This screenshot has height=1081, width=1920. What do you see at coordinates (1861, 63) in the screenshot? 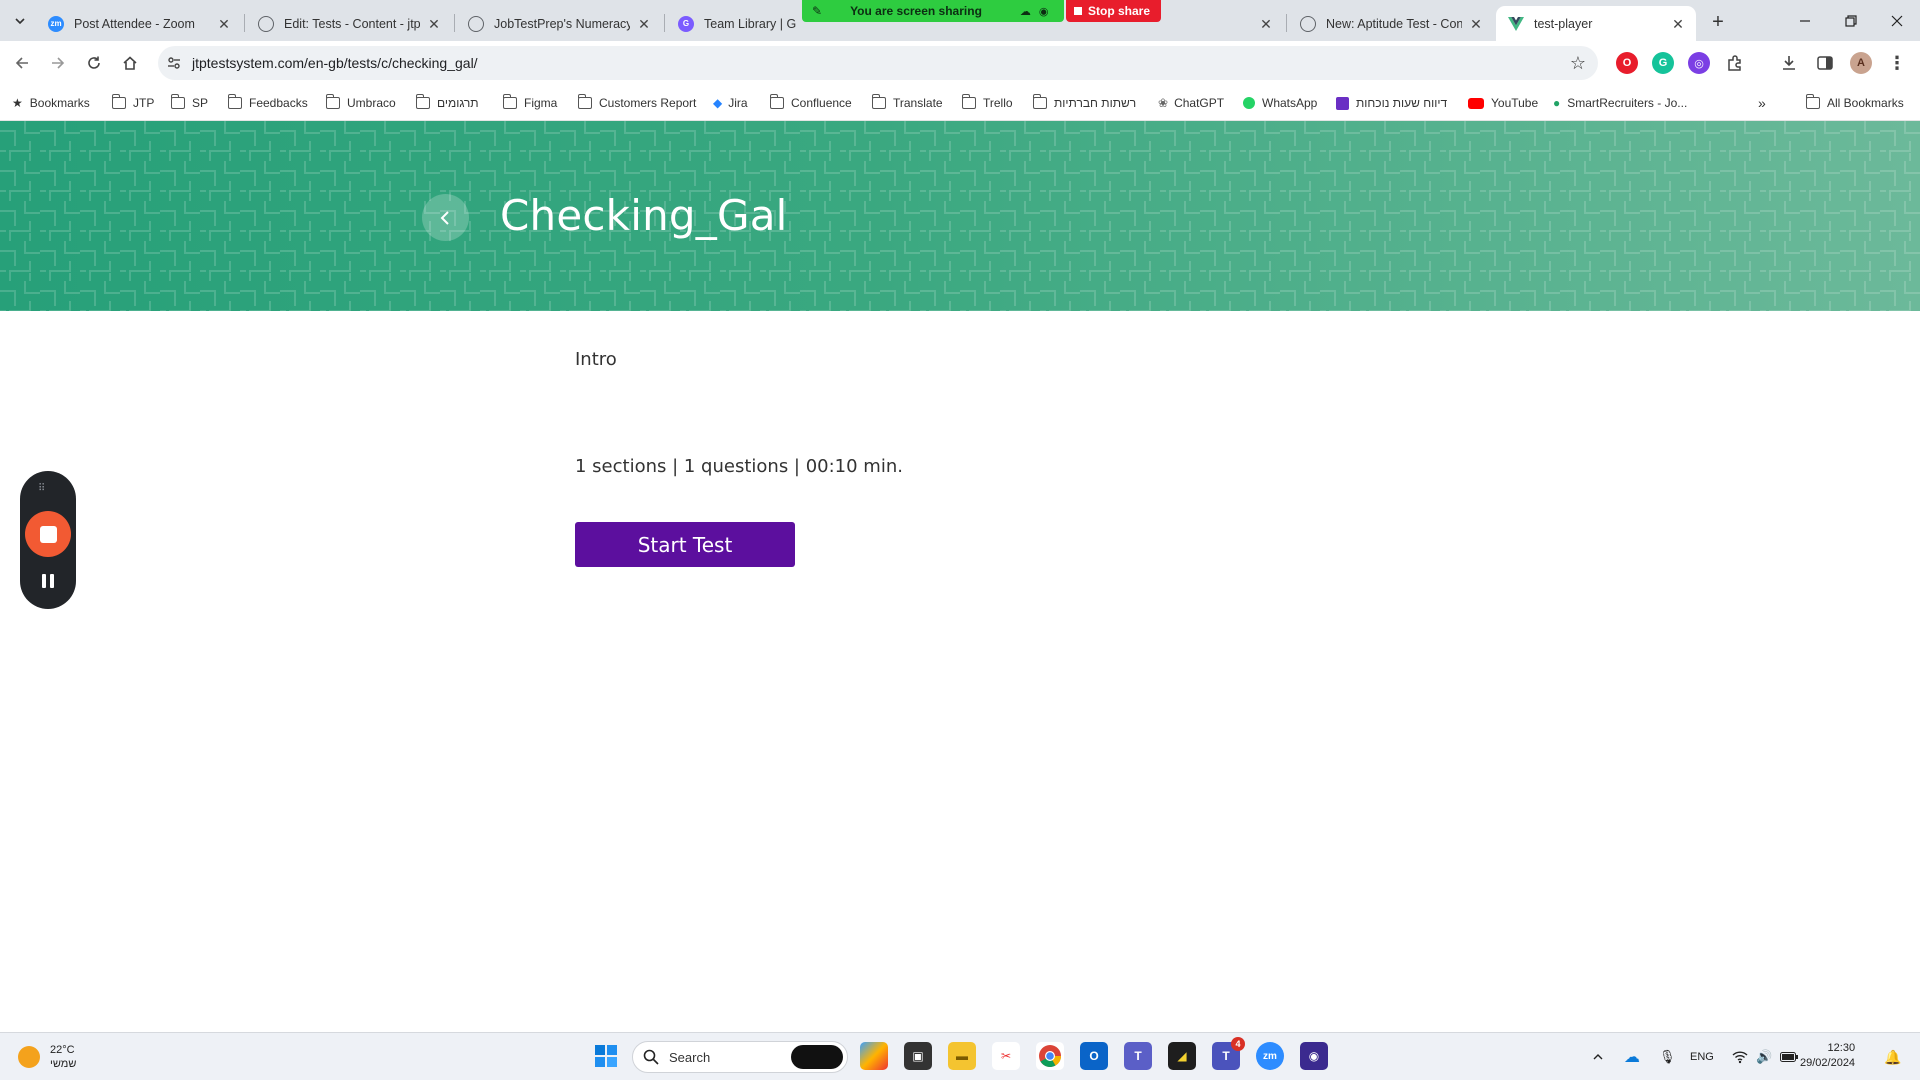
I see `profile-avatar: A` at bounding box center [1861, 63].